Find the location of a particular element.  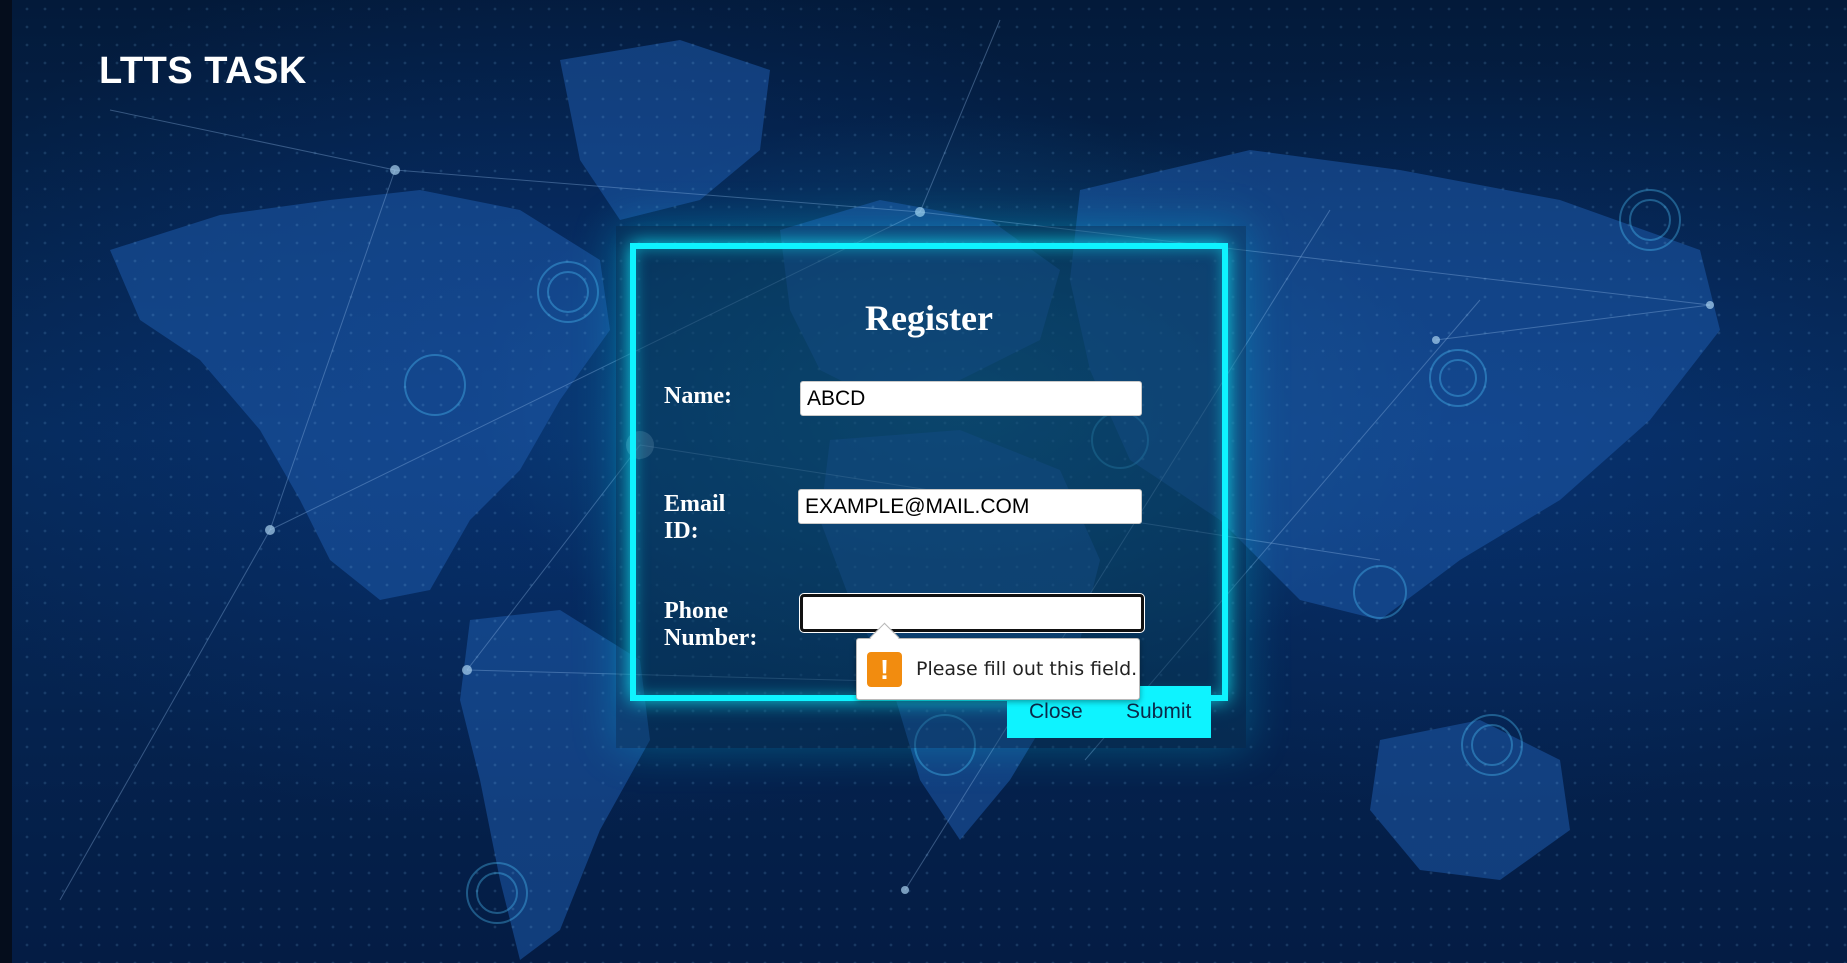

name-input is located at coordinates (971, 398).